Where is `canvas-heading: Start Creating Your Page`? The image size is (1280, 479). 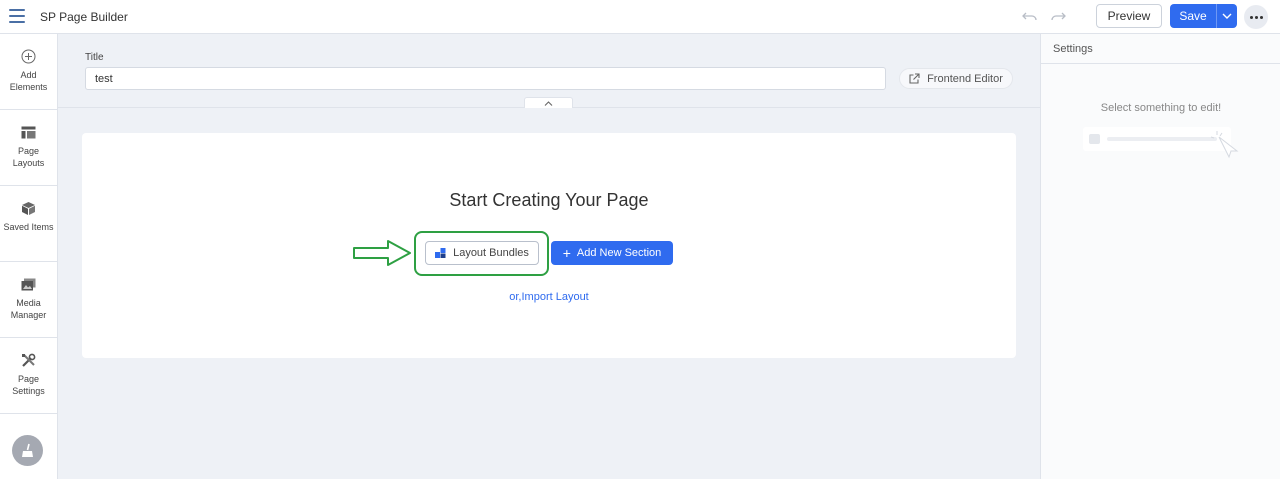 canvas-heading: Start Creating Your Page is located at coordinates (549, 200).